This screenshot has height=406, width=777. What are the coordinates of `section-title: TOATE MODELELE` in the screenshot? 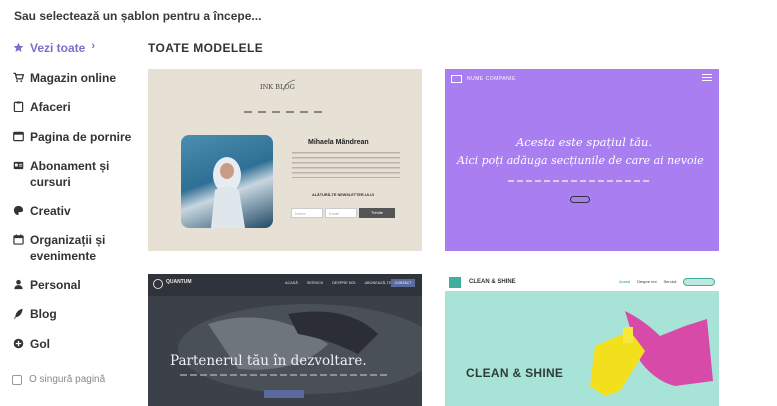 It's located at (206, 48).